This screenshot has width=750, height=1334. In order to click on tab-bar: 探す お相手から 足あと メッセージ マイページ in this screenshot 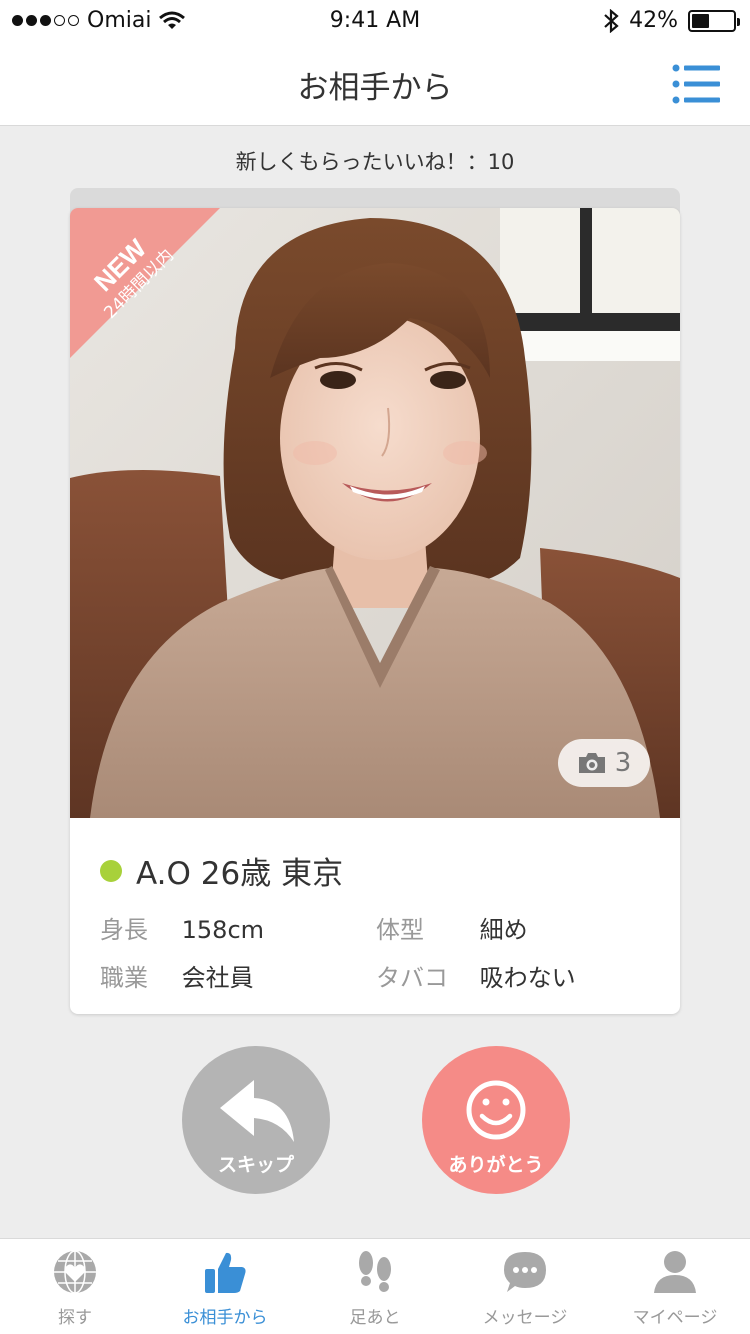, I will do `click(375, 1286)`.